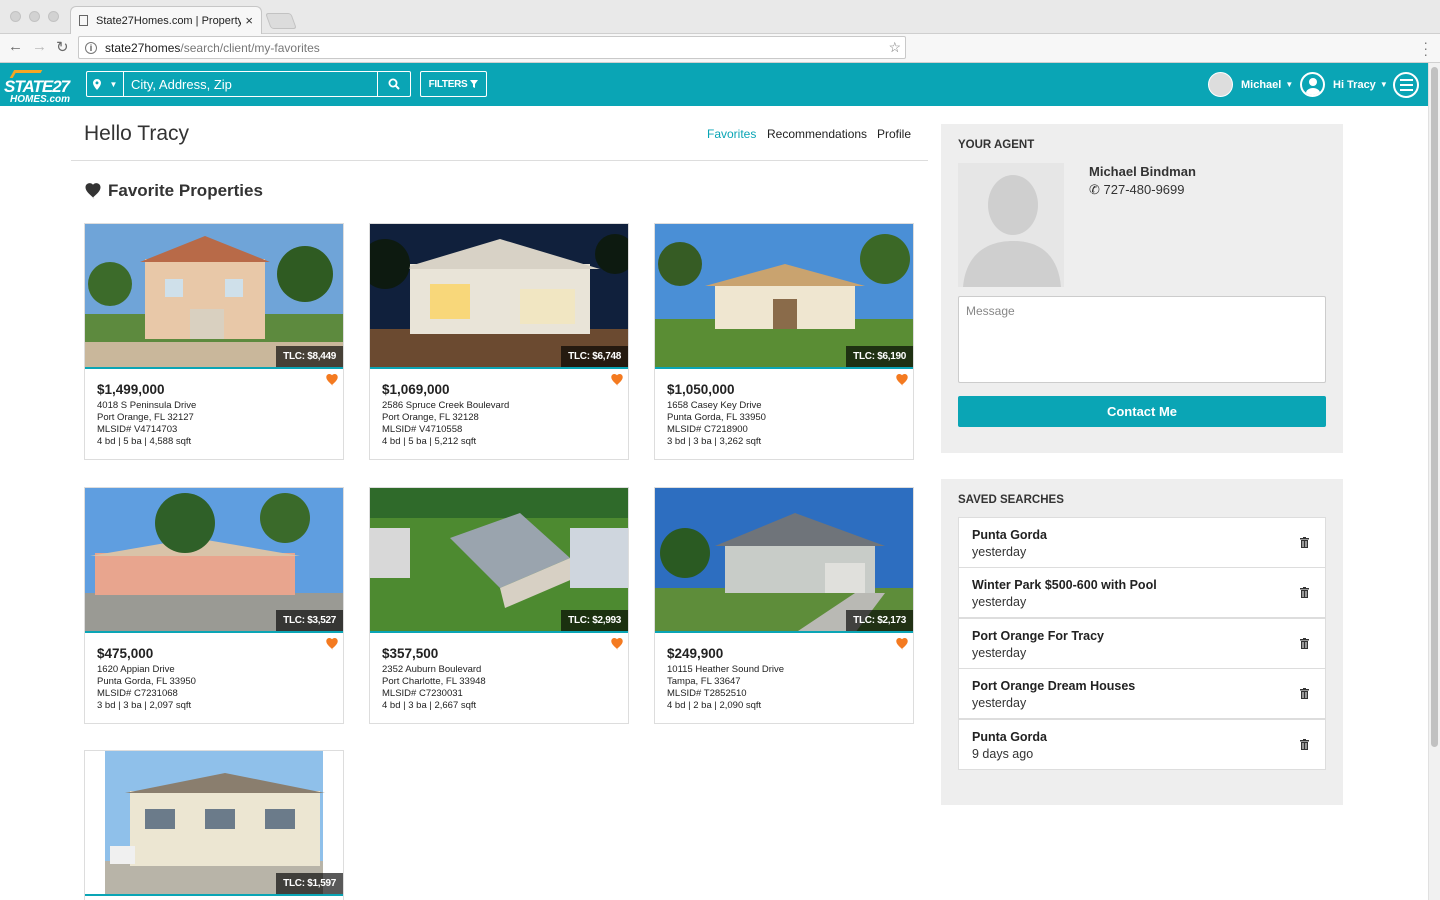  Describe the element at coordinates (1220, 84) in the screenshot. I see `agent-avatar` at that location.